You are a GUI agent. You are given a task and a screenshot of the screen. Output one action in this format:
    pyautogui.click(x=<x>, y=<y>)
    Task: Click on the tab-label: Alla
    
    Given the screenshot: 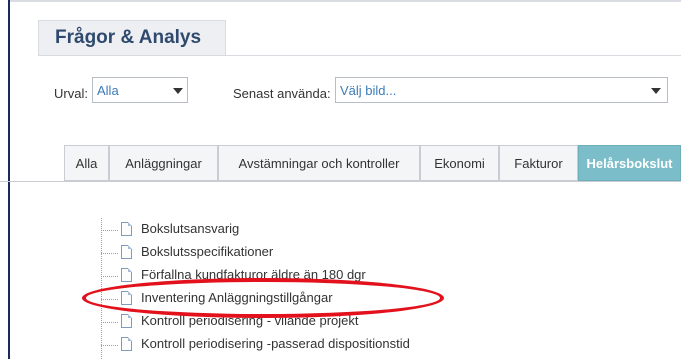 What is the action you would take?
    pyautogui.click(x=86, y=163)
    